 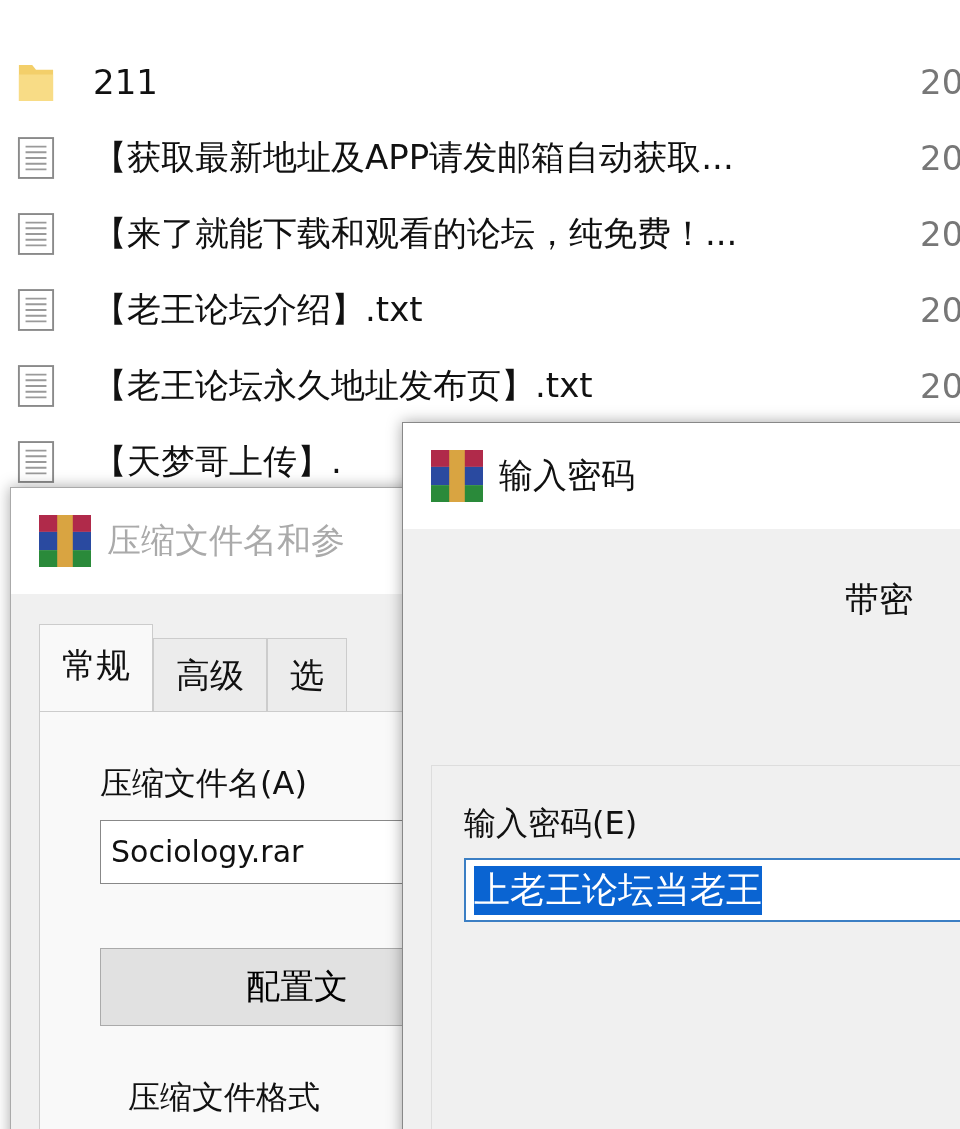 I want to click on dialog-heading: 带密, so click(x=879, y=599).